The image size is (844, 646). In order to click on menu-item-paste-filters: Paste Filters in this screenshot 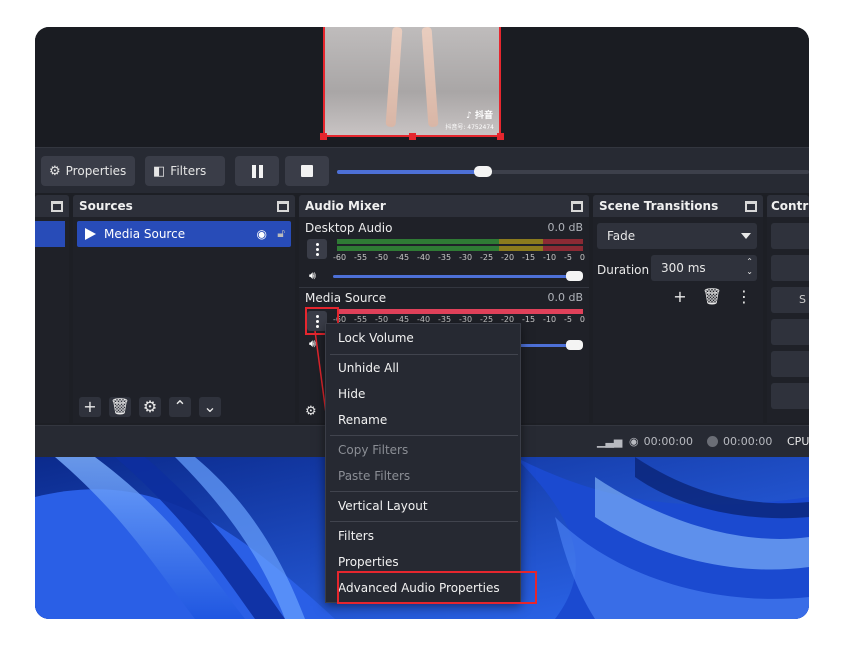, I will do `click(374, 476)`.